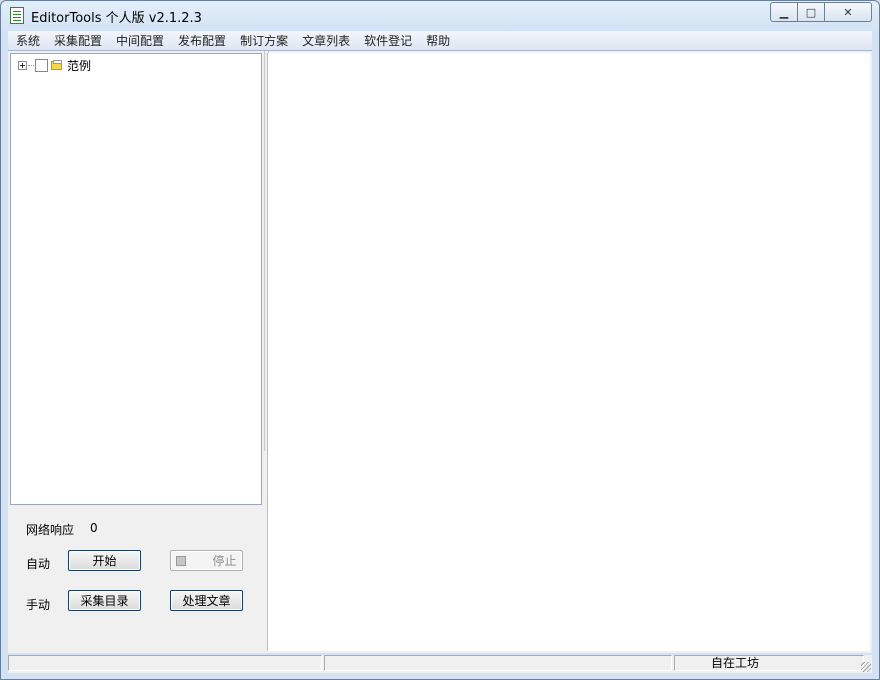 The image size is (880, 680). Describe the element at coordinates (78, 40) in the screenshot. I see `menu-collect-config: 采集配置` at that location.